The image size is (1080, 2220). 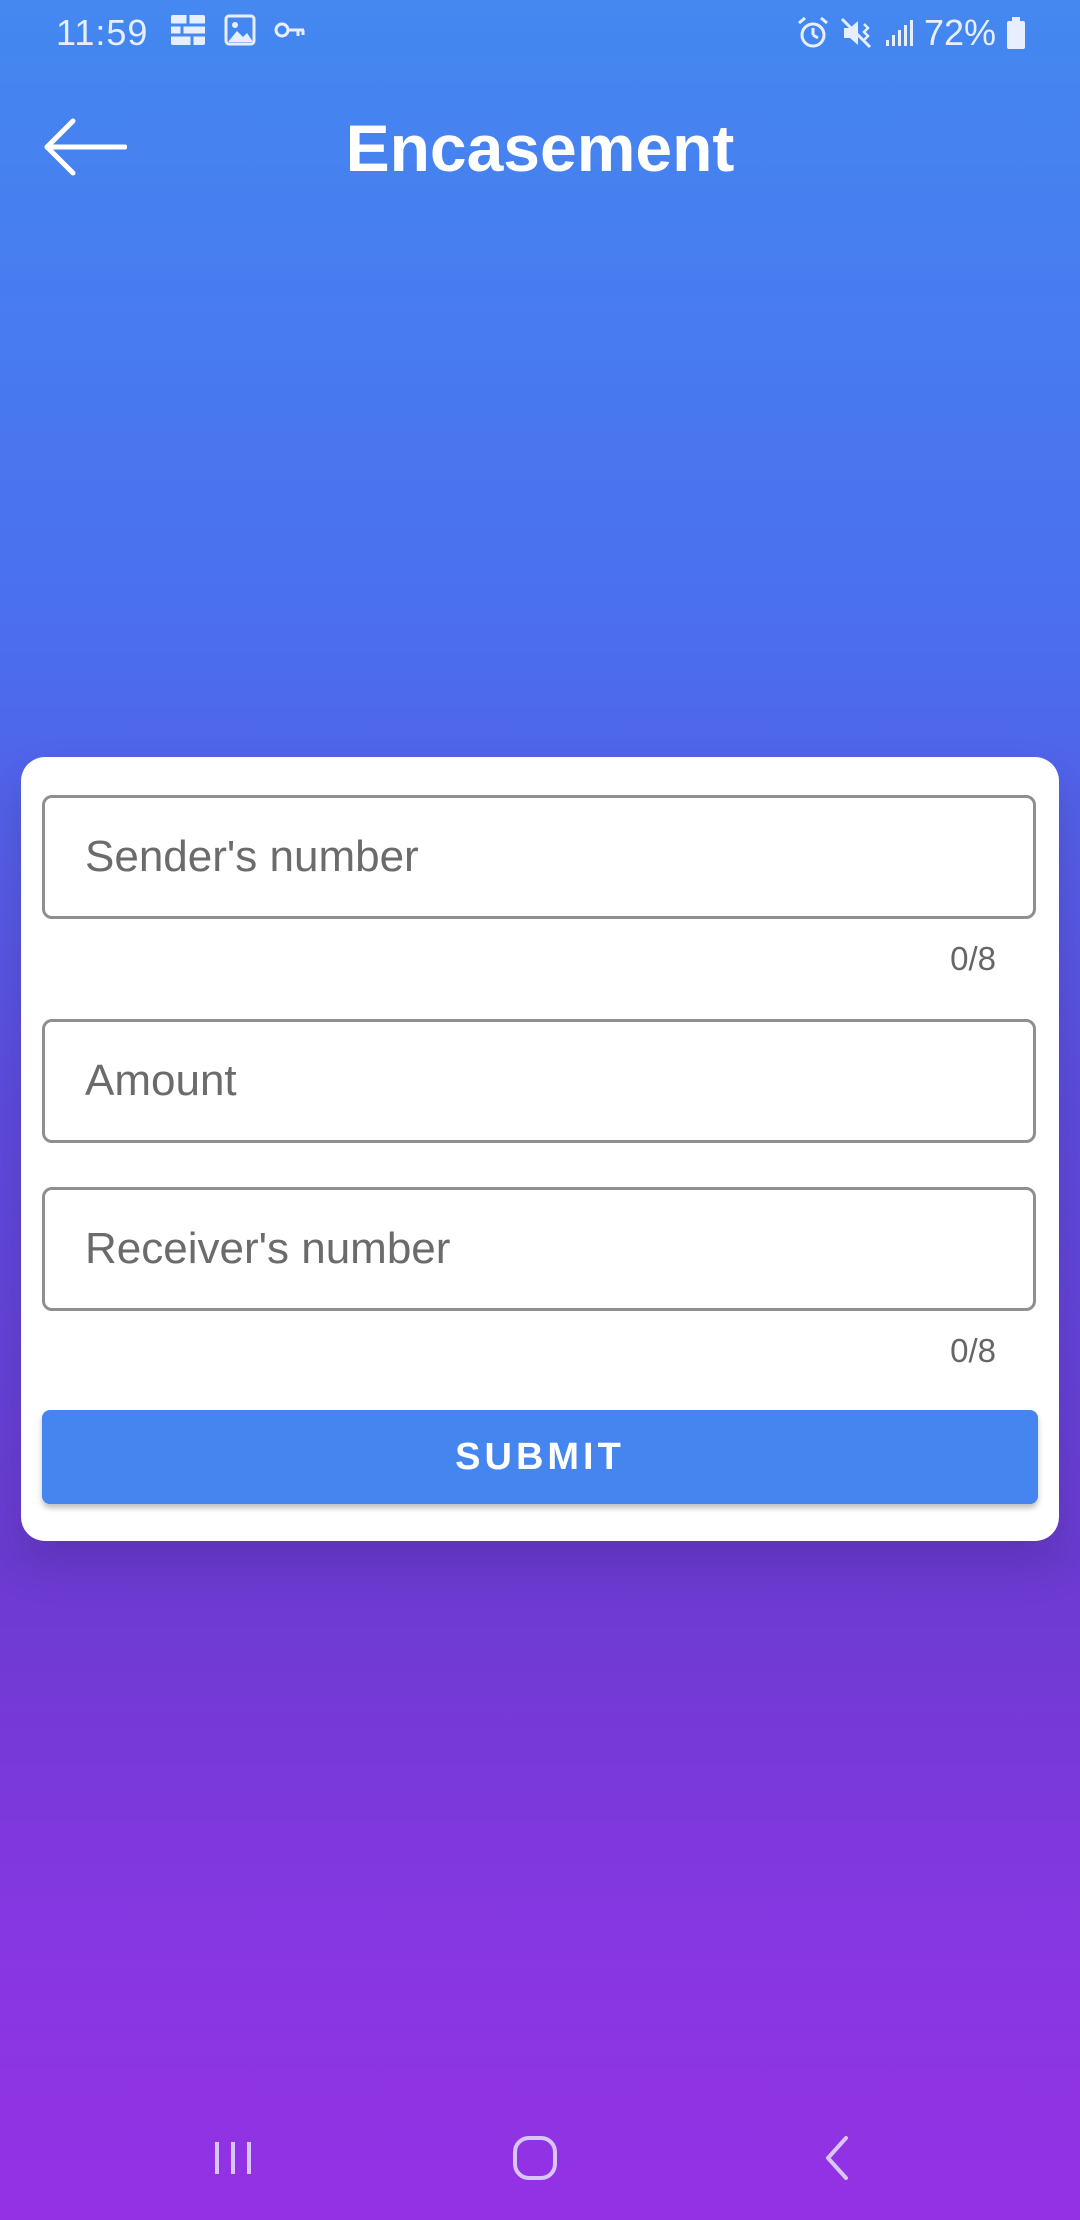 I want to click on status-left-icons, so click(x=238, y=32).